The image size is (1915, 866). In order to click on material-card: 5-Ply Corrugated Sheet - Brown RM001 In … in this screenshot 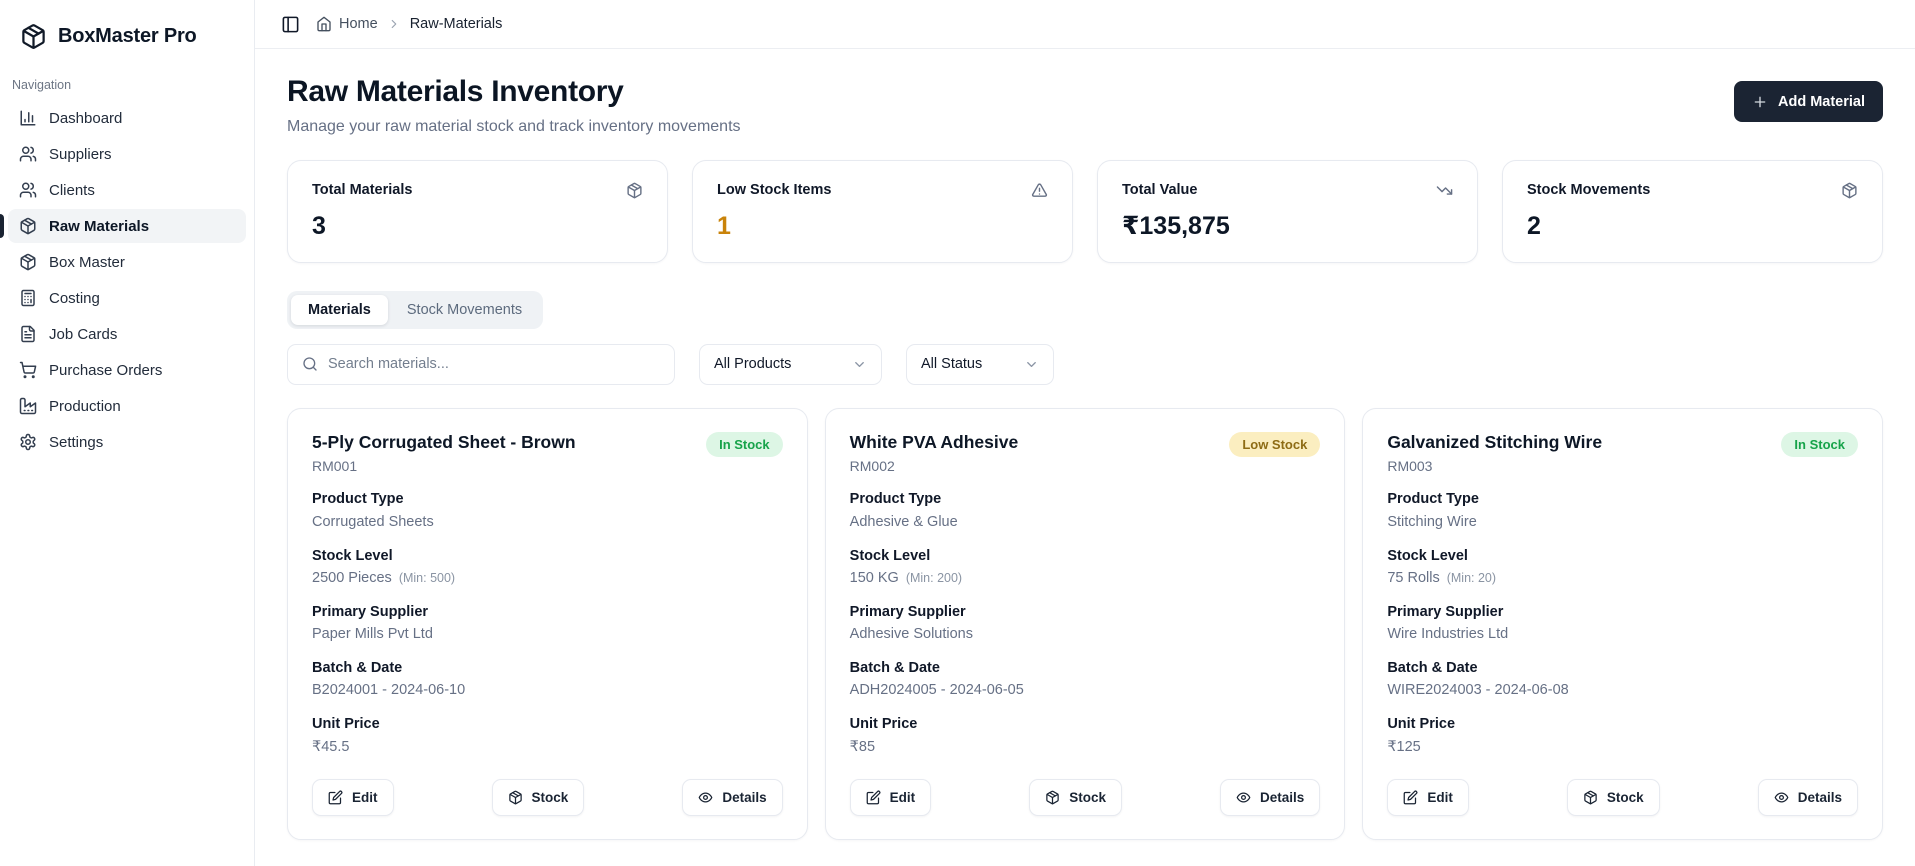, I will do `click(547, 623)`.